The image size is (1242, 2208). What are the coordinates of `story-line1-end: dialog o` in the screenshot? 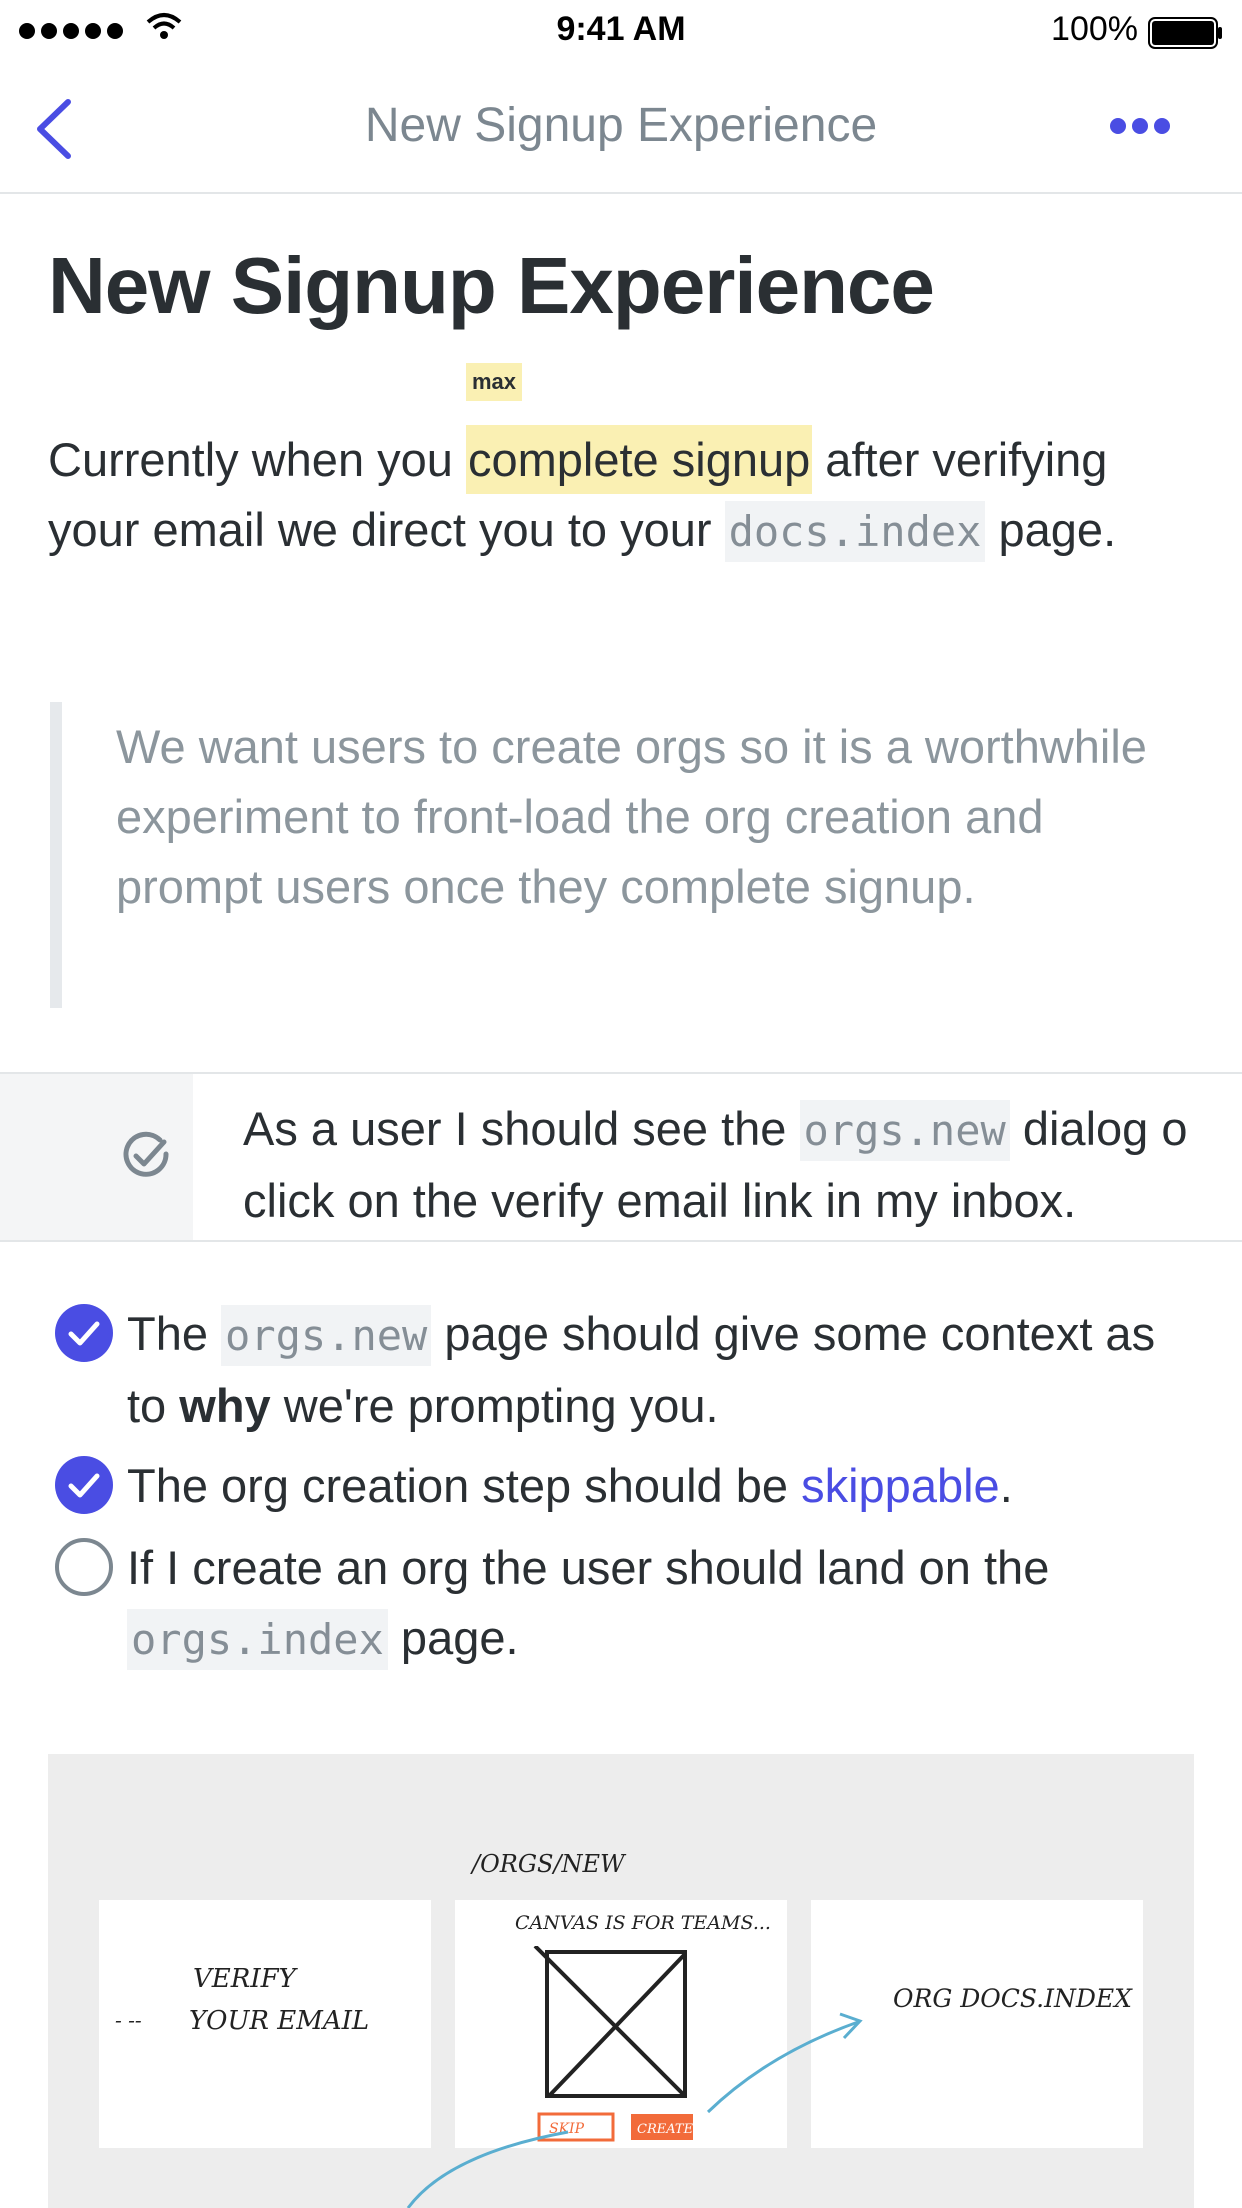 It's located at (1098, 1128).